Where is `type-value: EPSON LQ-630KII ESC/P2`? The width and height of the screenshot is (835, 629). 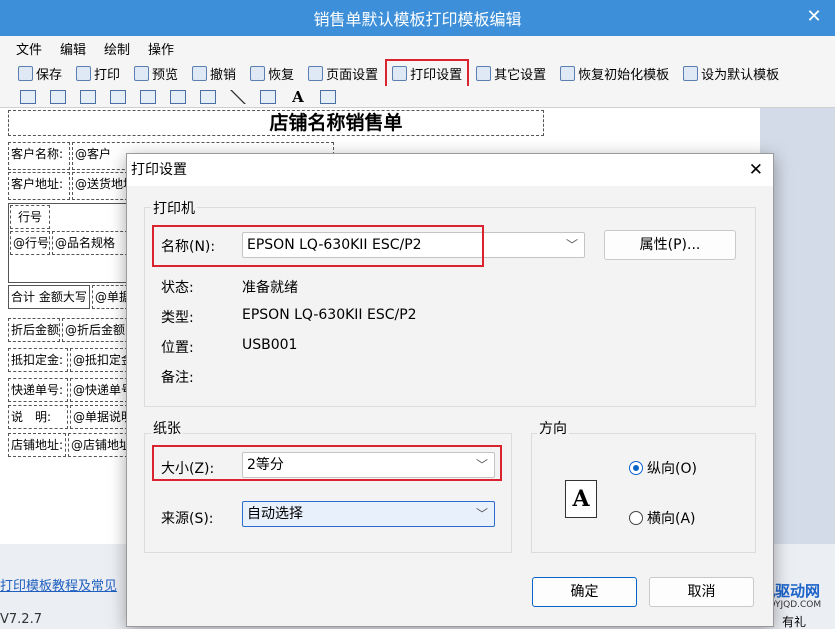
type-value: EPSON LQ-630KII ESC/P2 is located at coordinates (329, 315).